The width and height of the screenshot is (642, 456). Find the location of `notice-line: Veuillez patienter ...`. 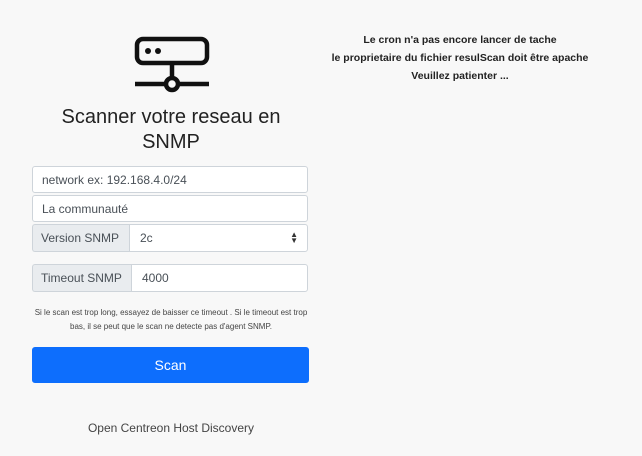

notice-line: Veuillez patienter ... is located at coordinates (460, 76).